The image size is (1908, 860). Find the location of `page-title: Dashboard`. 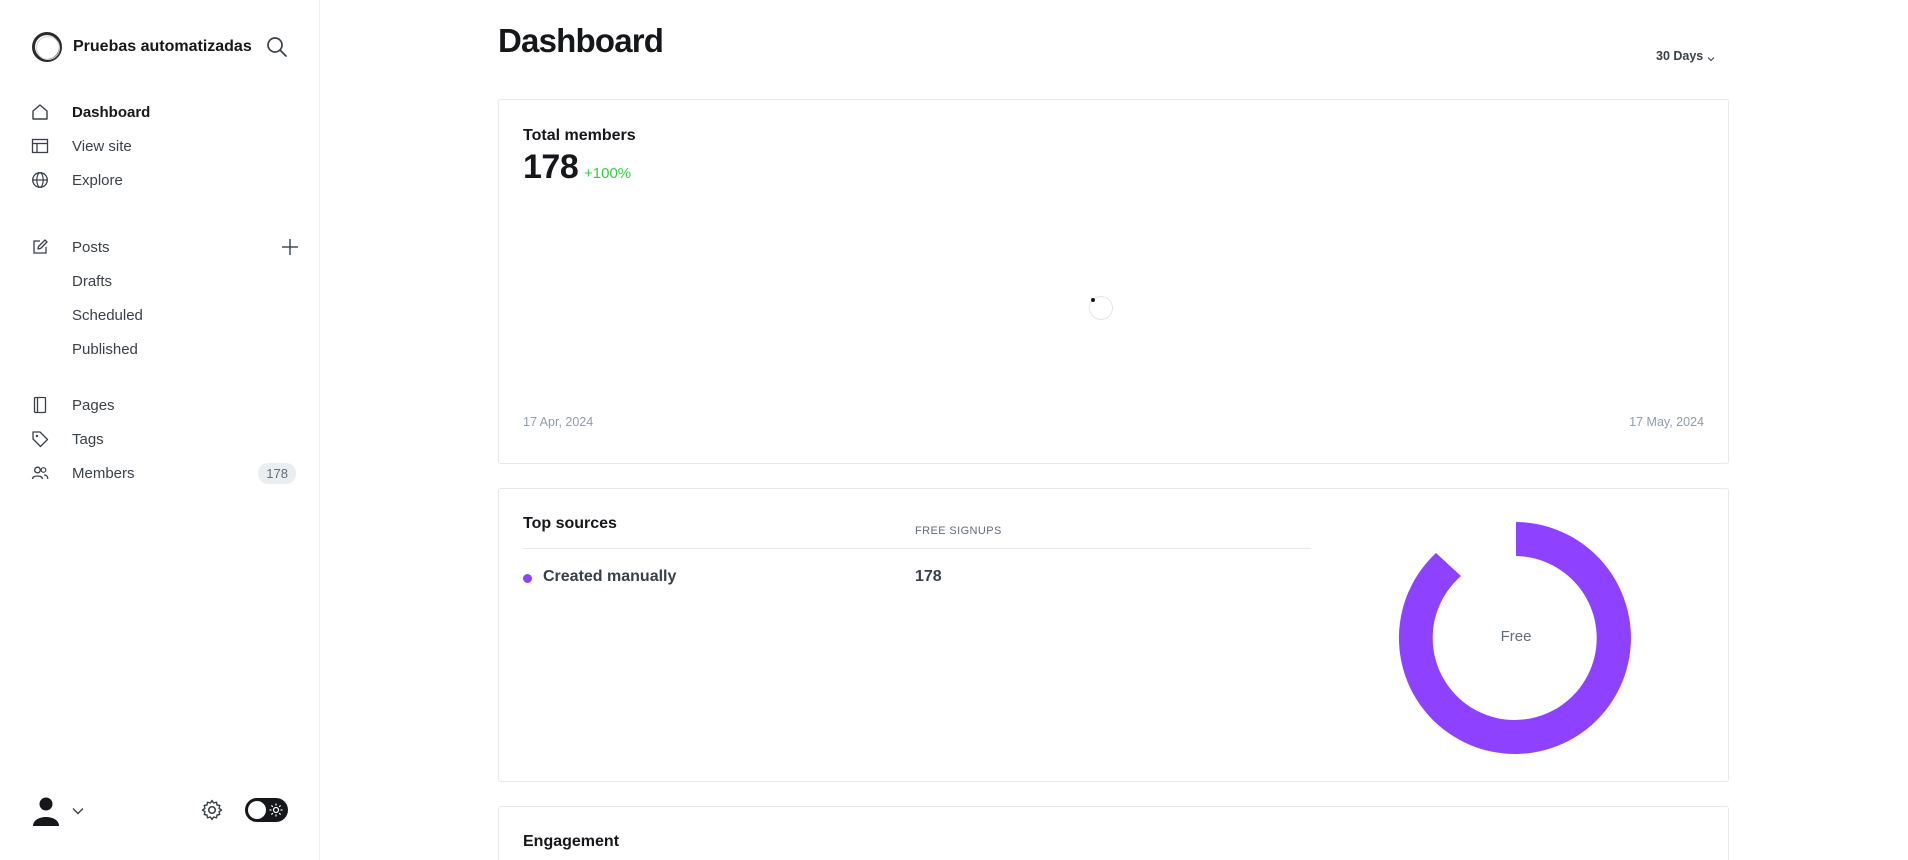

page-title: Dashboard is located at coordinates (581, 40).